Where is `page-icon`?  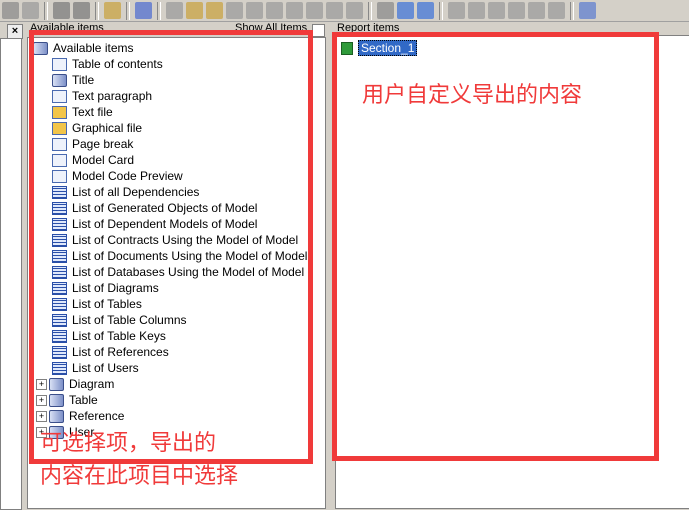 page-icon is located at coordinates (174, 10).